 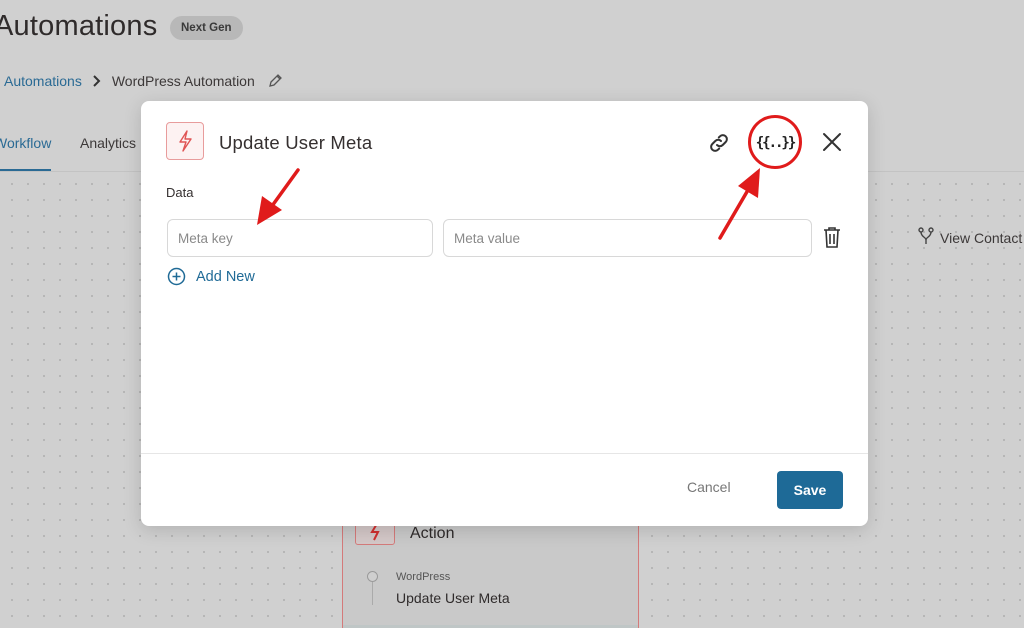 I want to click on close-icon, so click(x=832, y=142).